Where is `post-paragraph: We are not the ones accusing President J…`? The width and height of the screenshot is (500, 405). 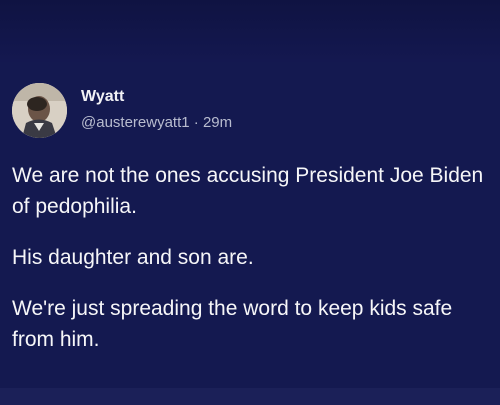
post-paragraph: We are not the ones accusing President J… is located at coordinates (248, 191).